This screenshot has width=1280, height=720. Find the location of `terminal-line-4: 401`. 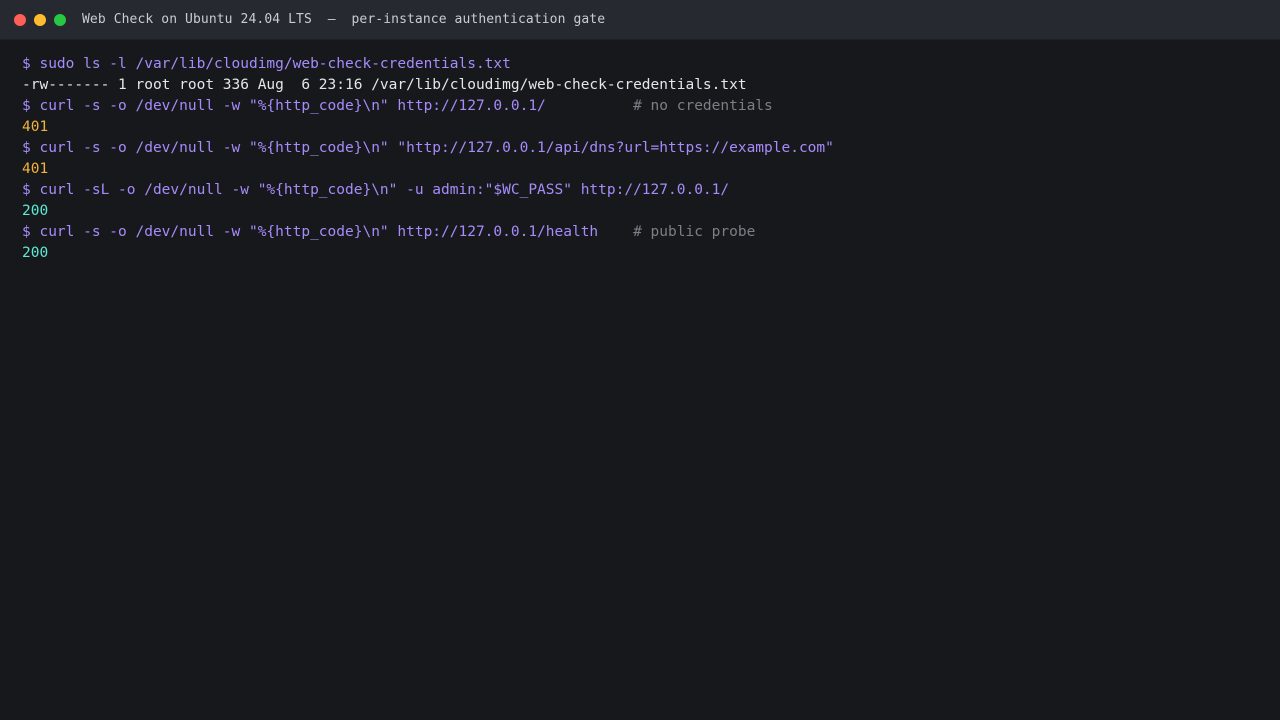

terminal-line-4: 401 is located at coordinates (640, 127).